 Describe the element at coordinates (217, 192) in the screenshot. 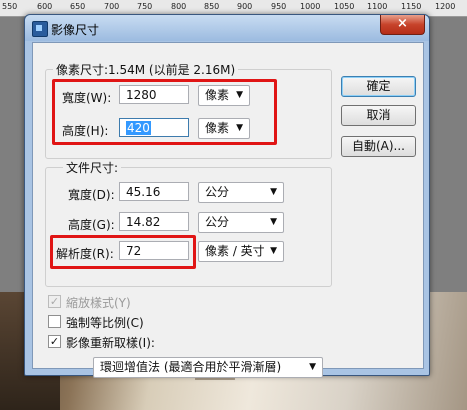

I see `doc-width-unit: 公分` at that location.